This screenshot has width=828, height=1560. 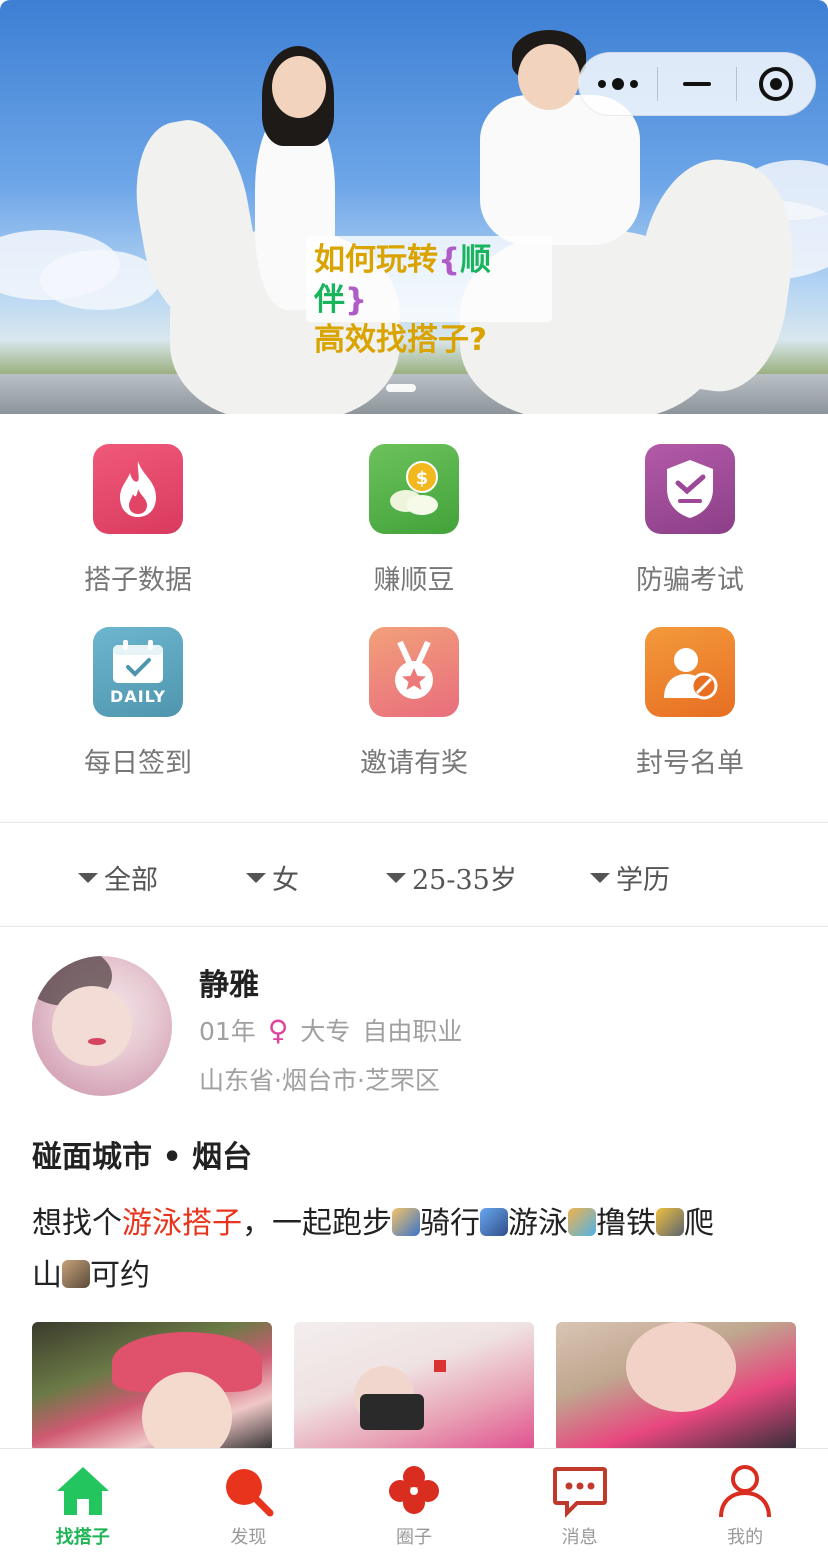 I want to click on location: 山东省·烟台市·芝罘区, so click(x=319, y=1080).